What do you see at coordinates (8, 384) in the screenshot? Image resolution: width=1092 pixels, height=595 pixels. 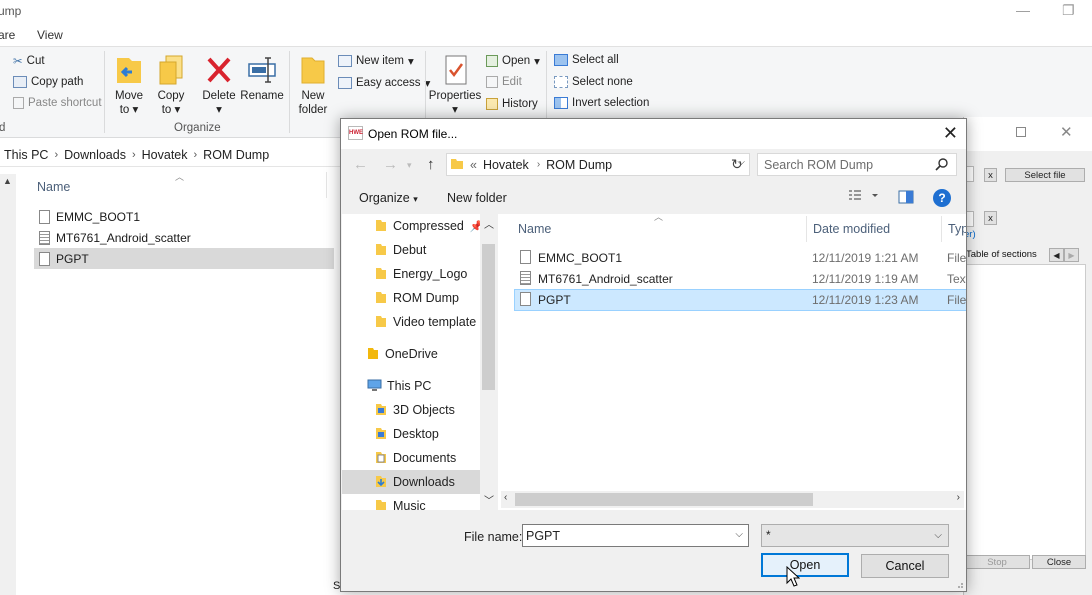 I see `nav-scrollbar: ▲` at bounding box center [8, 384].